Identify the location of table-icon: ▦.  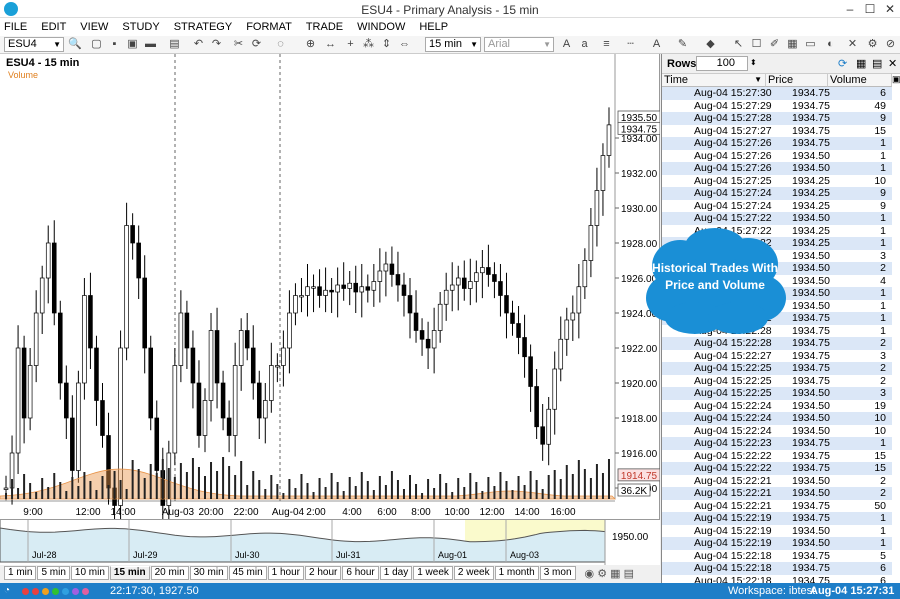
(861, 63).